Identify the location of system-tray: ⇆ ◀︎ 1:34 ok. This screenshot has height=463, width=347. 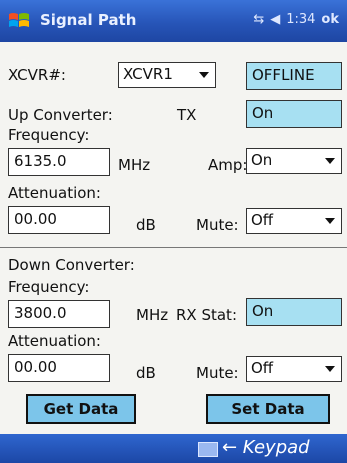
(296, 19).